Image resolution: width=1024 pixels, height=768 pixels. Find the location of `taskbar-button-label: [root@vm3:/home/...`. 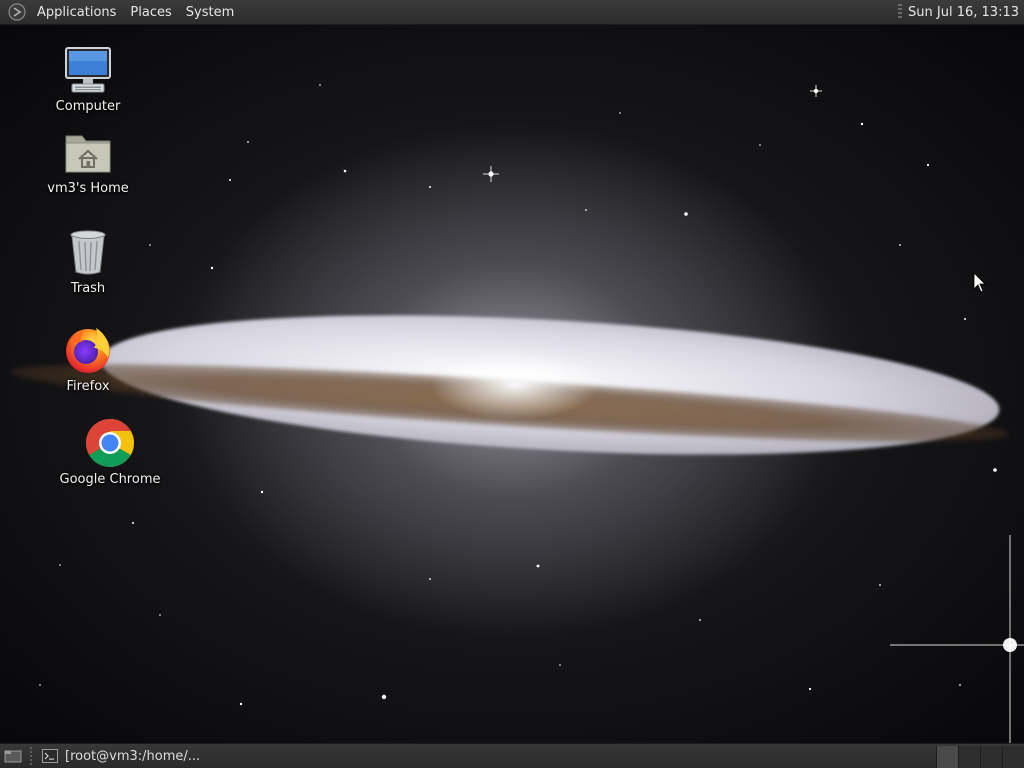

taskbar-button-label: [root@vm3:/home/... is located at coordinates (133, 756).